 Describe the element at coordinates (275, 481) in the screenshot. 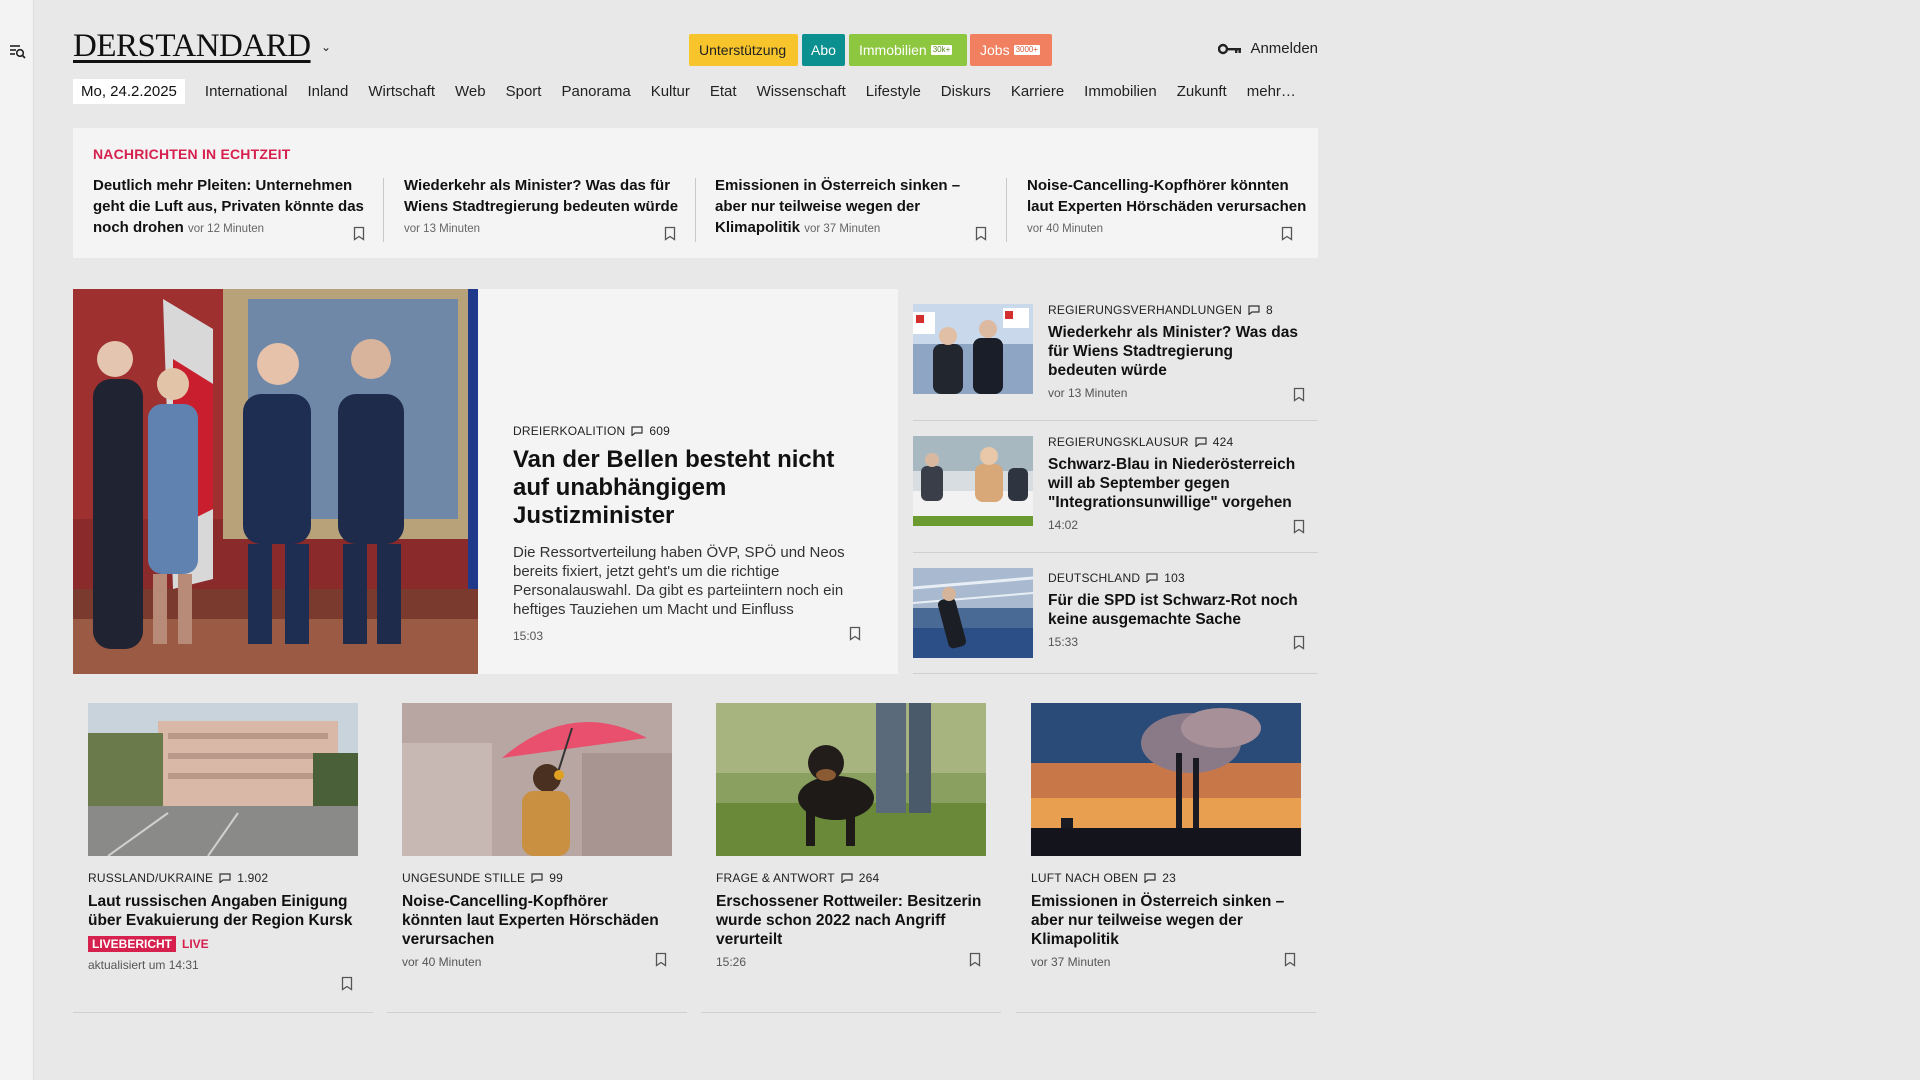

I see `lead-image` at that location.